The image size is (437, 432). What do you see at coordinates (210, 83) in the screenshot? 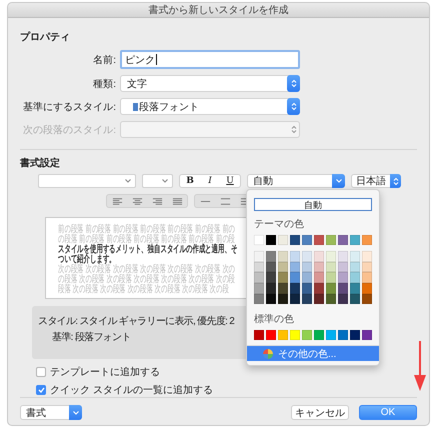
I see `select-field: 文字` at bounding box center [210, 83].